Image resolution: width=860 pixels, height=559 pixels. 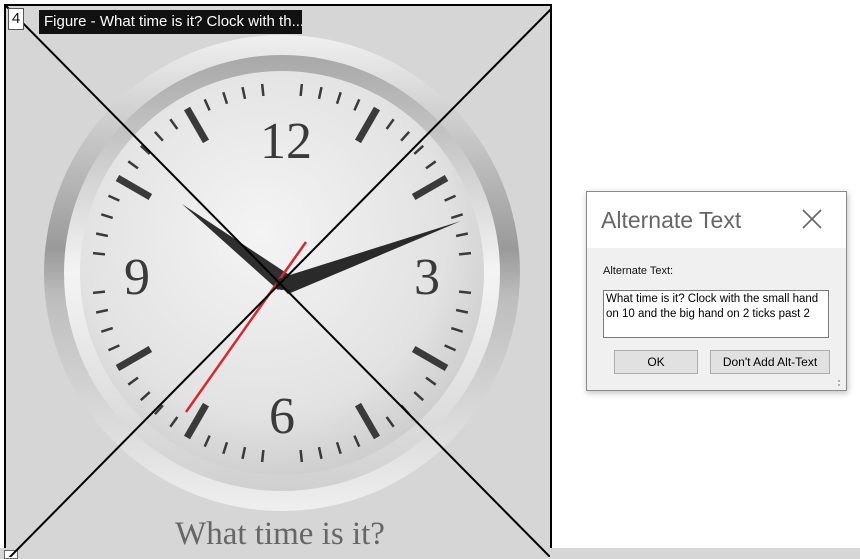 I want to click on ok-button: OK, so click(x=656, y=362).